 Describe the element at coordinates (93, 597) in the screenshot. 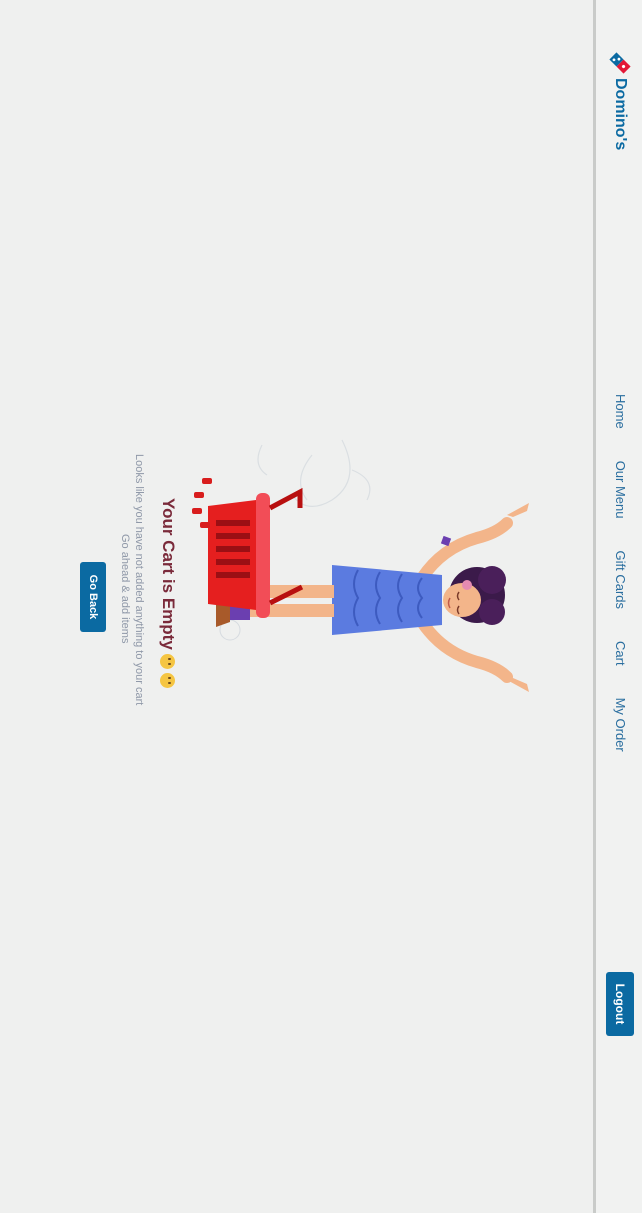

I see `go-back-button: Go Back` at that location.